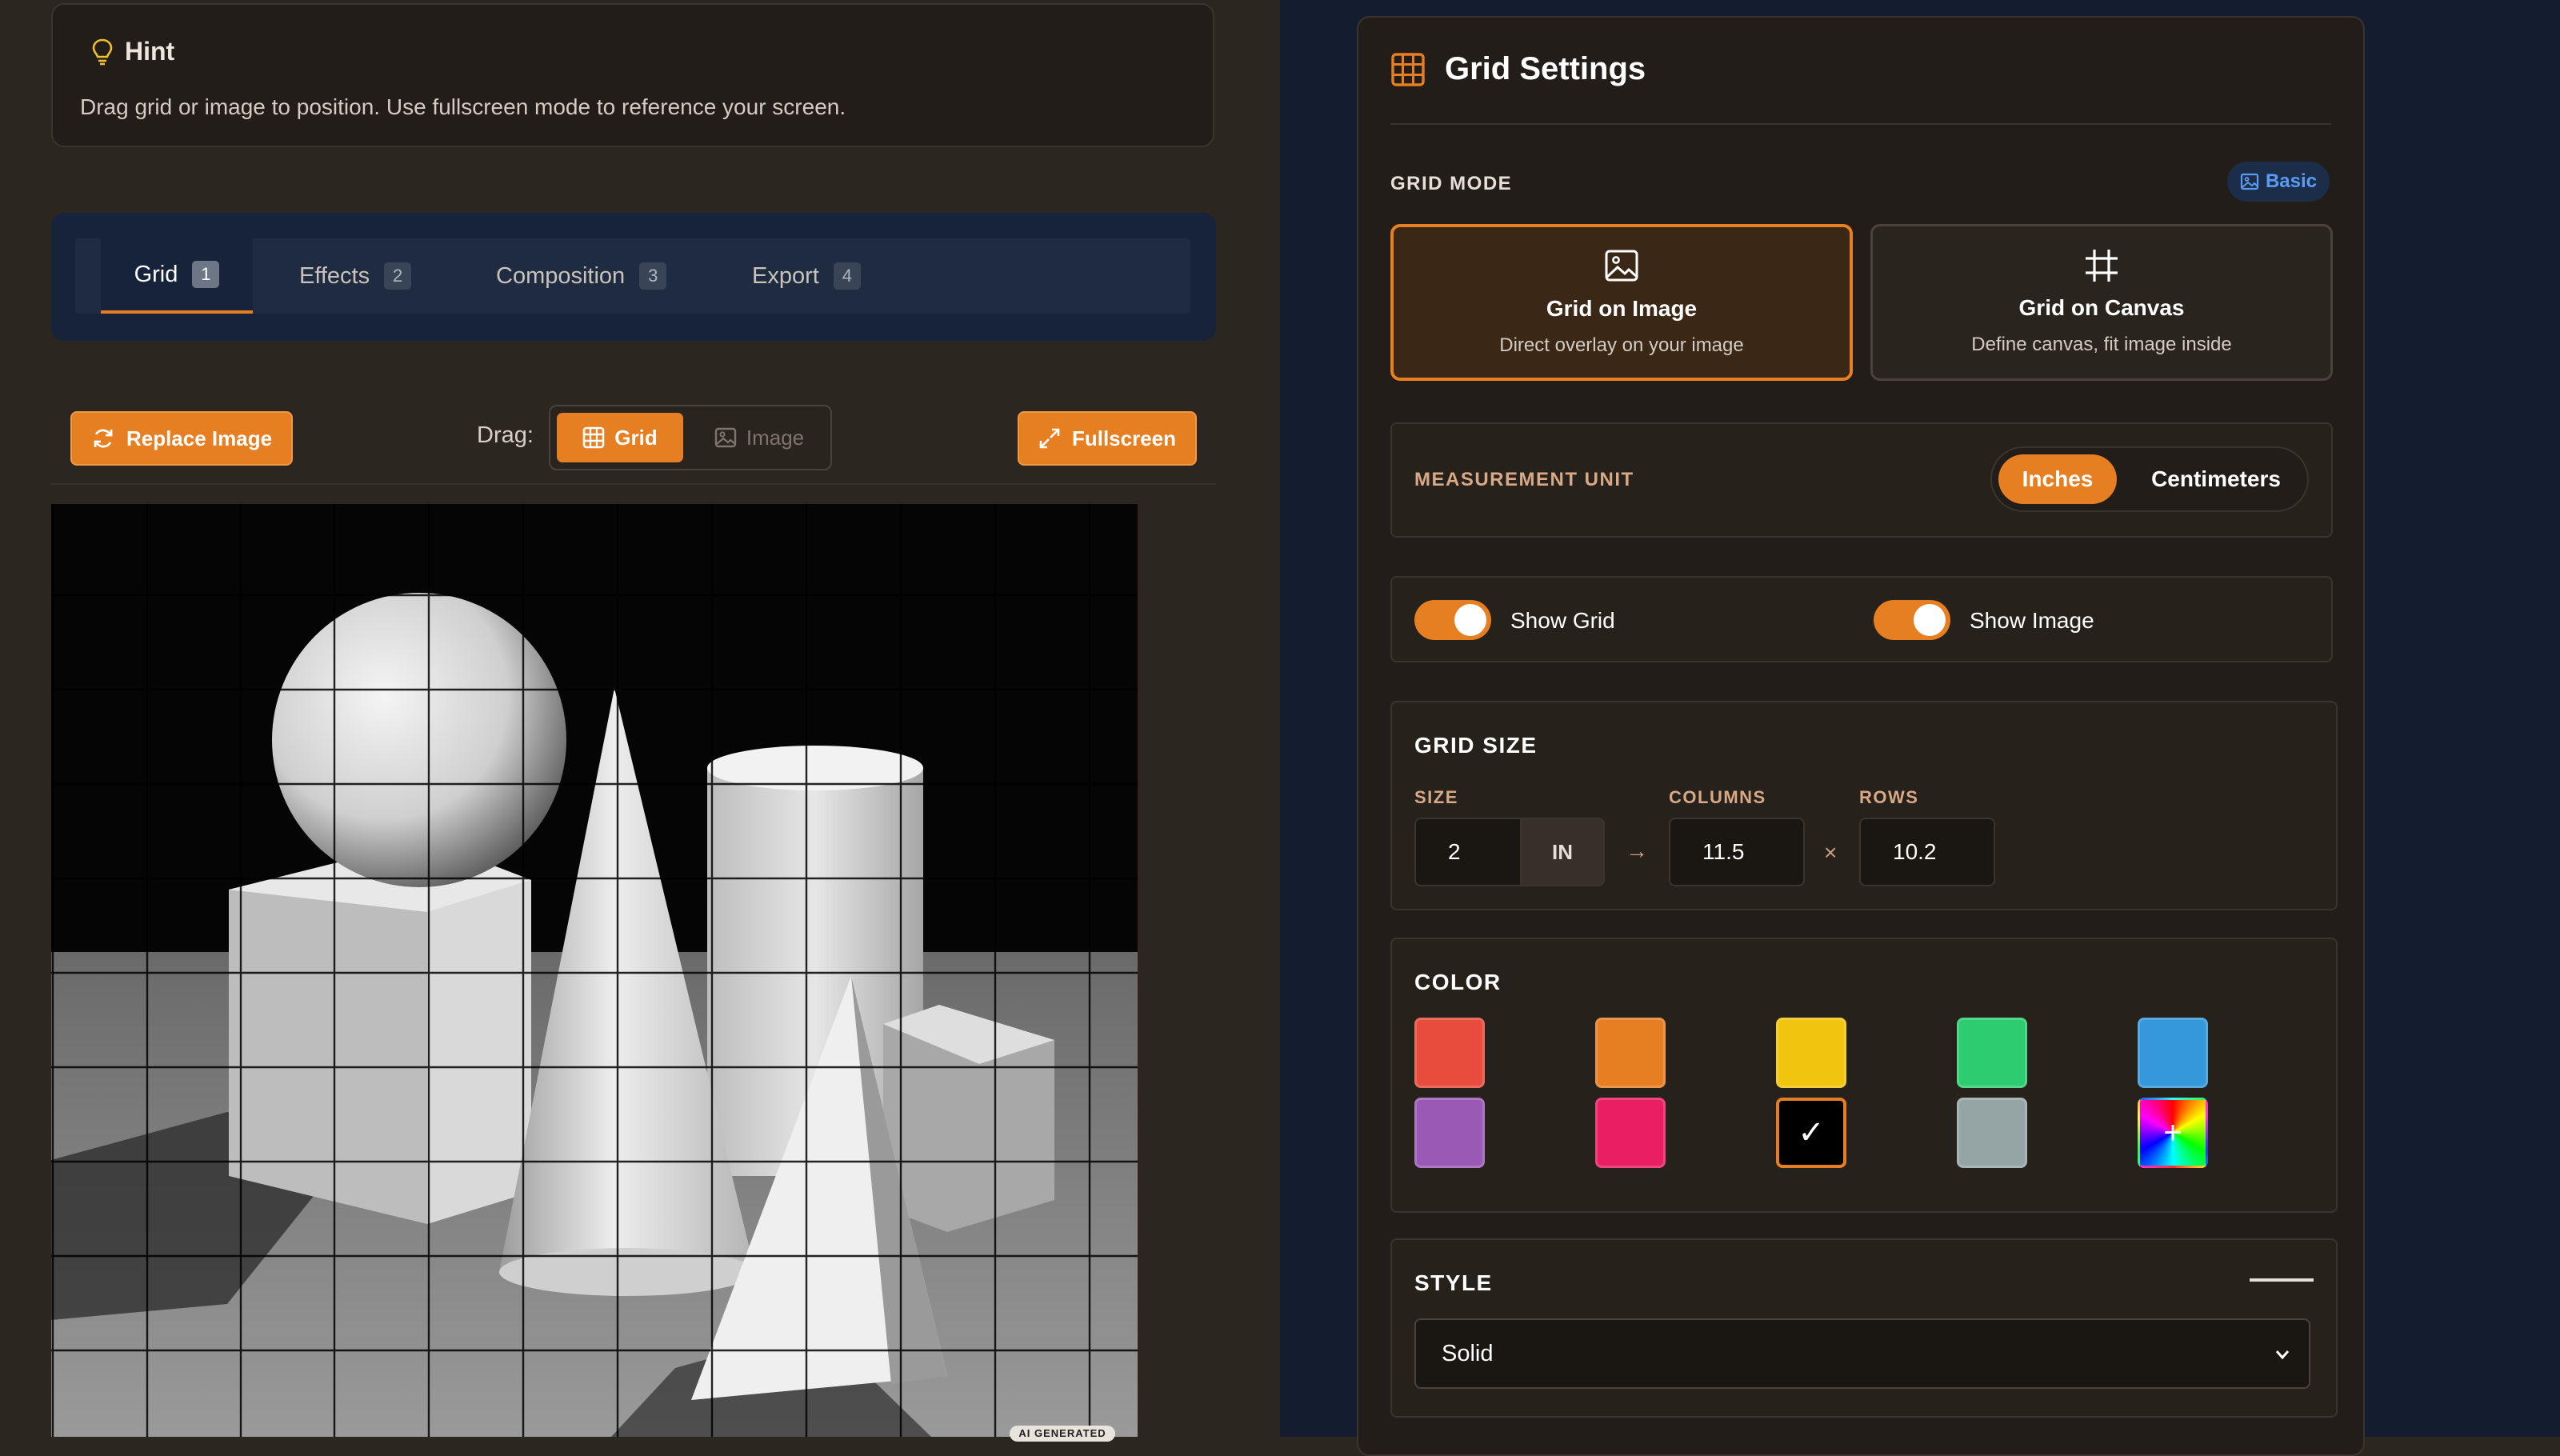  I want to click on unit-inches-button: Inches, so click(2057, 479).